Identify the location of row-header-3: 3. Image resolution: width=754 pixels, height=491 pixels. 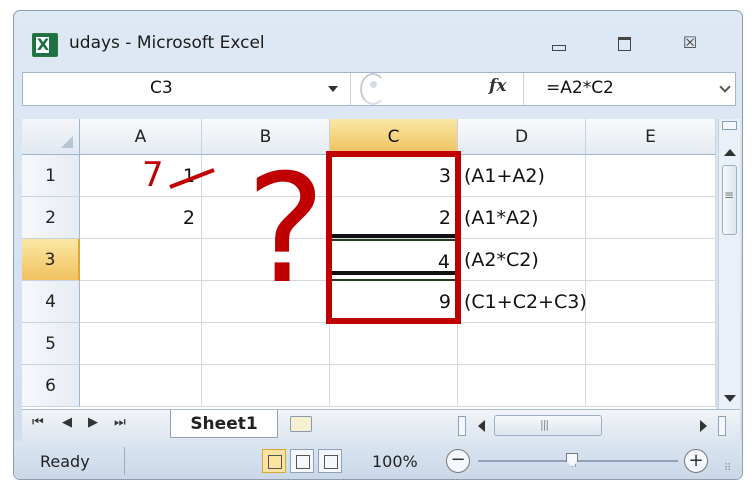
(51, 260).